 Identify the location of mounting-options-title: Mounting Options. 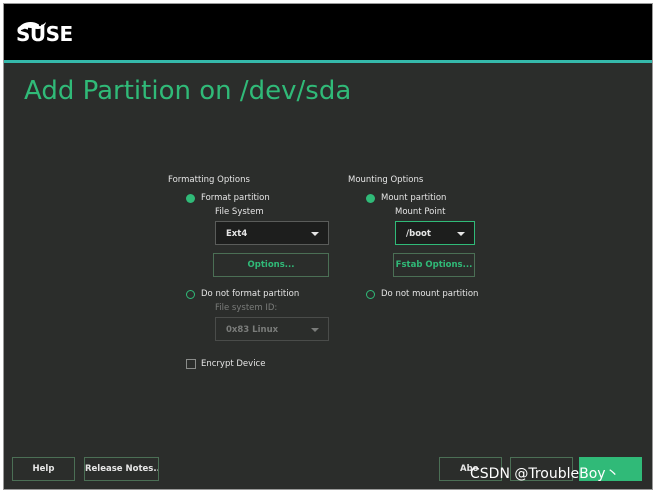
(386, 180).